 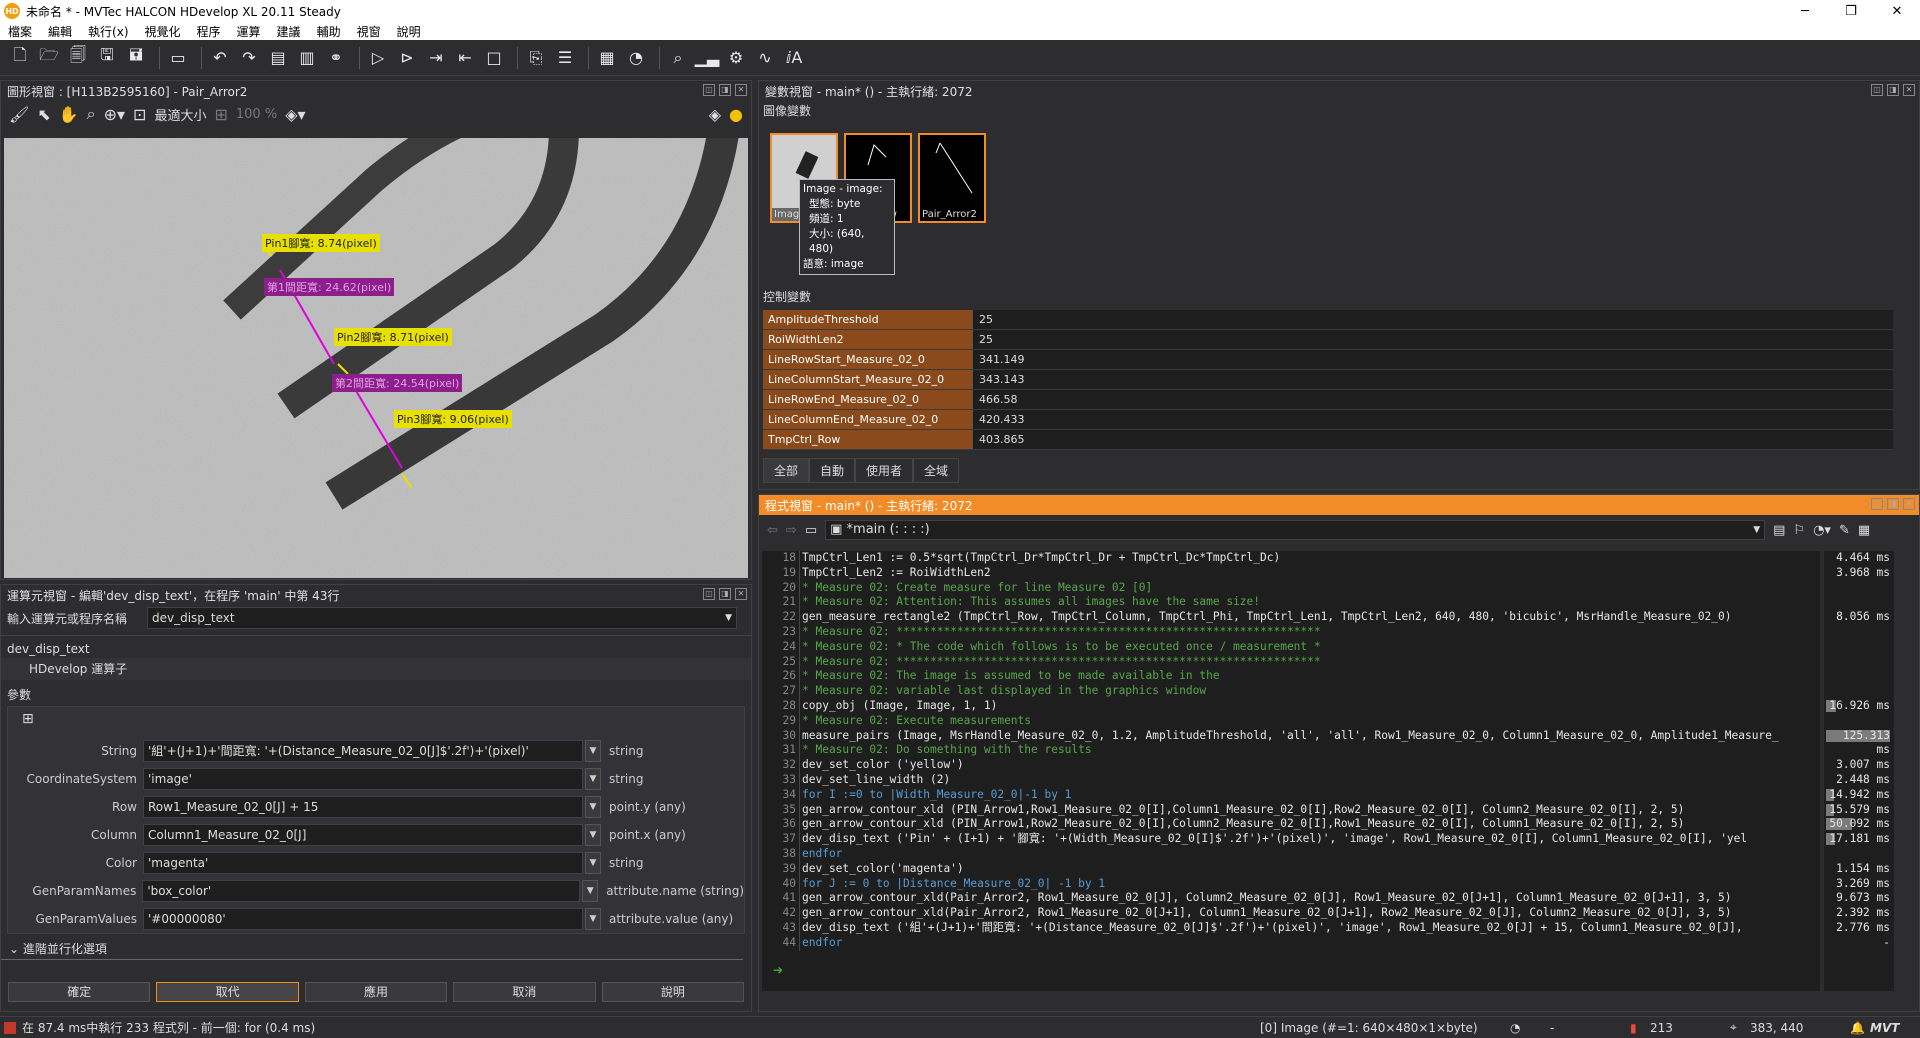 What do you see at coordinates (1328, 420) in the screenshot?
I see `table-row: LineColumnEnd_Measure_02_0 420.433` at bounding box center [1328, 420].